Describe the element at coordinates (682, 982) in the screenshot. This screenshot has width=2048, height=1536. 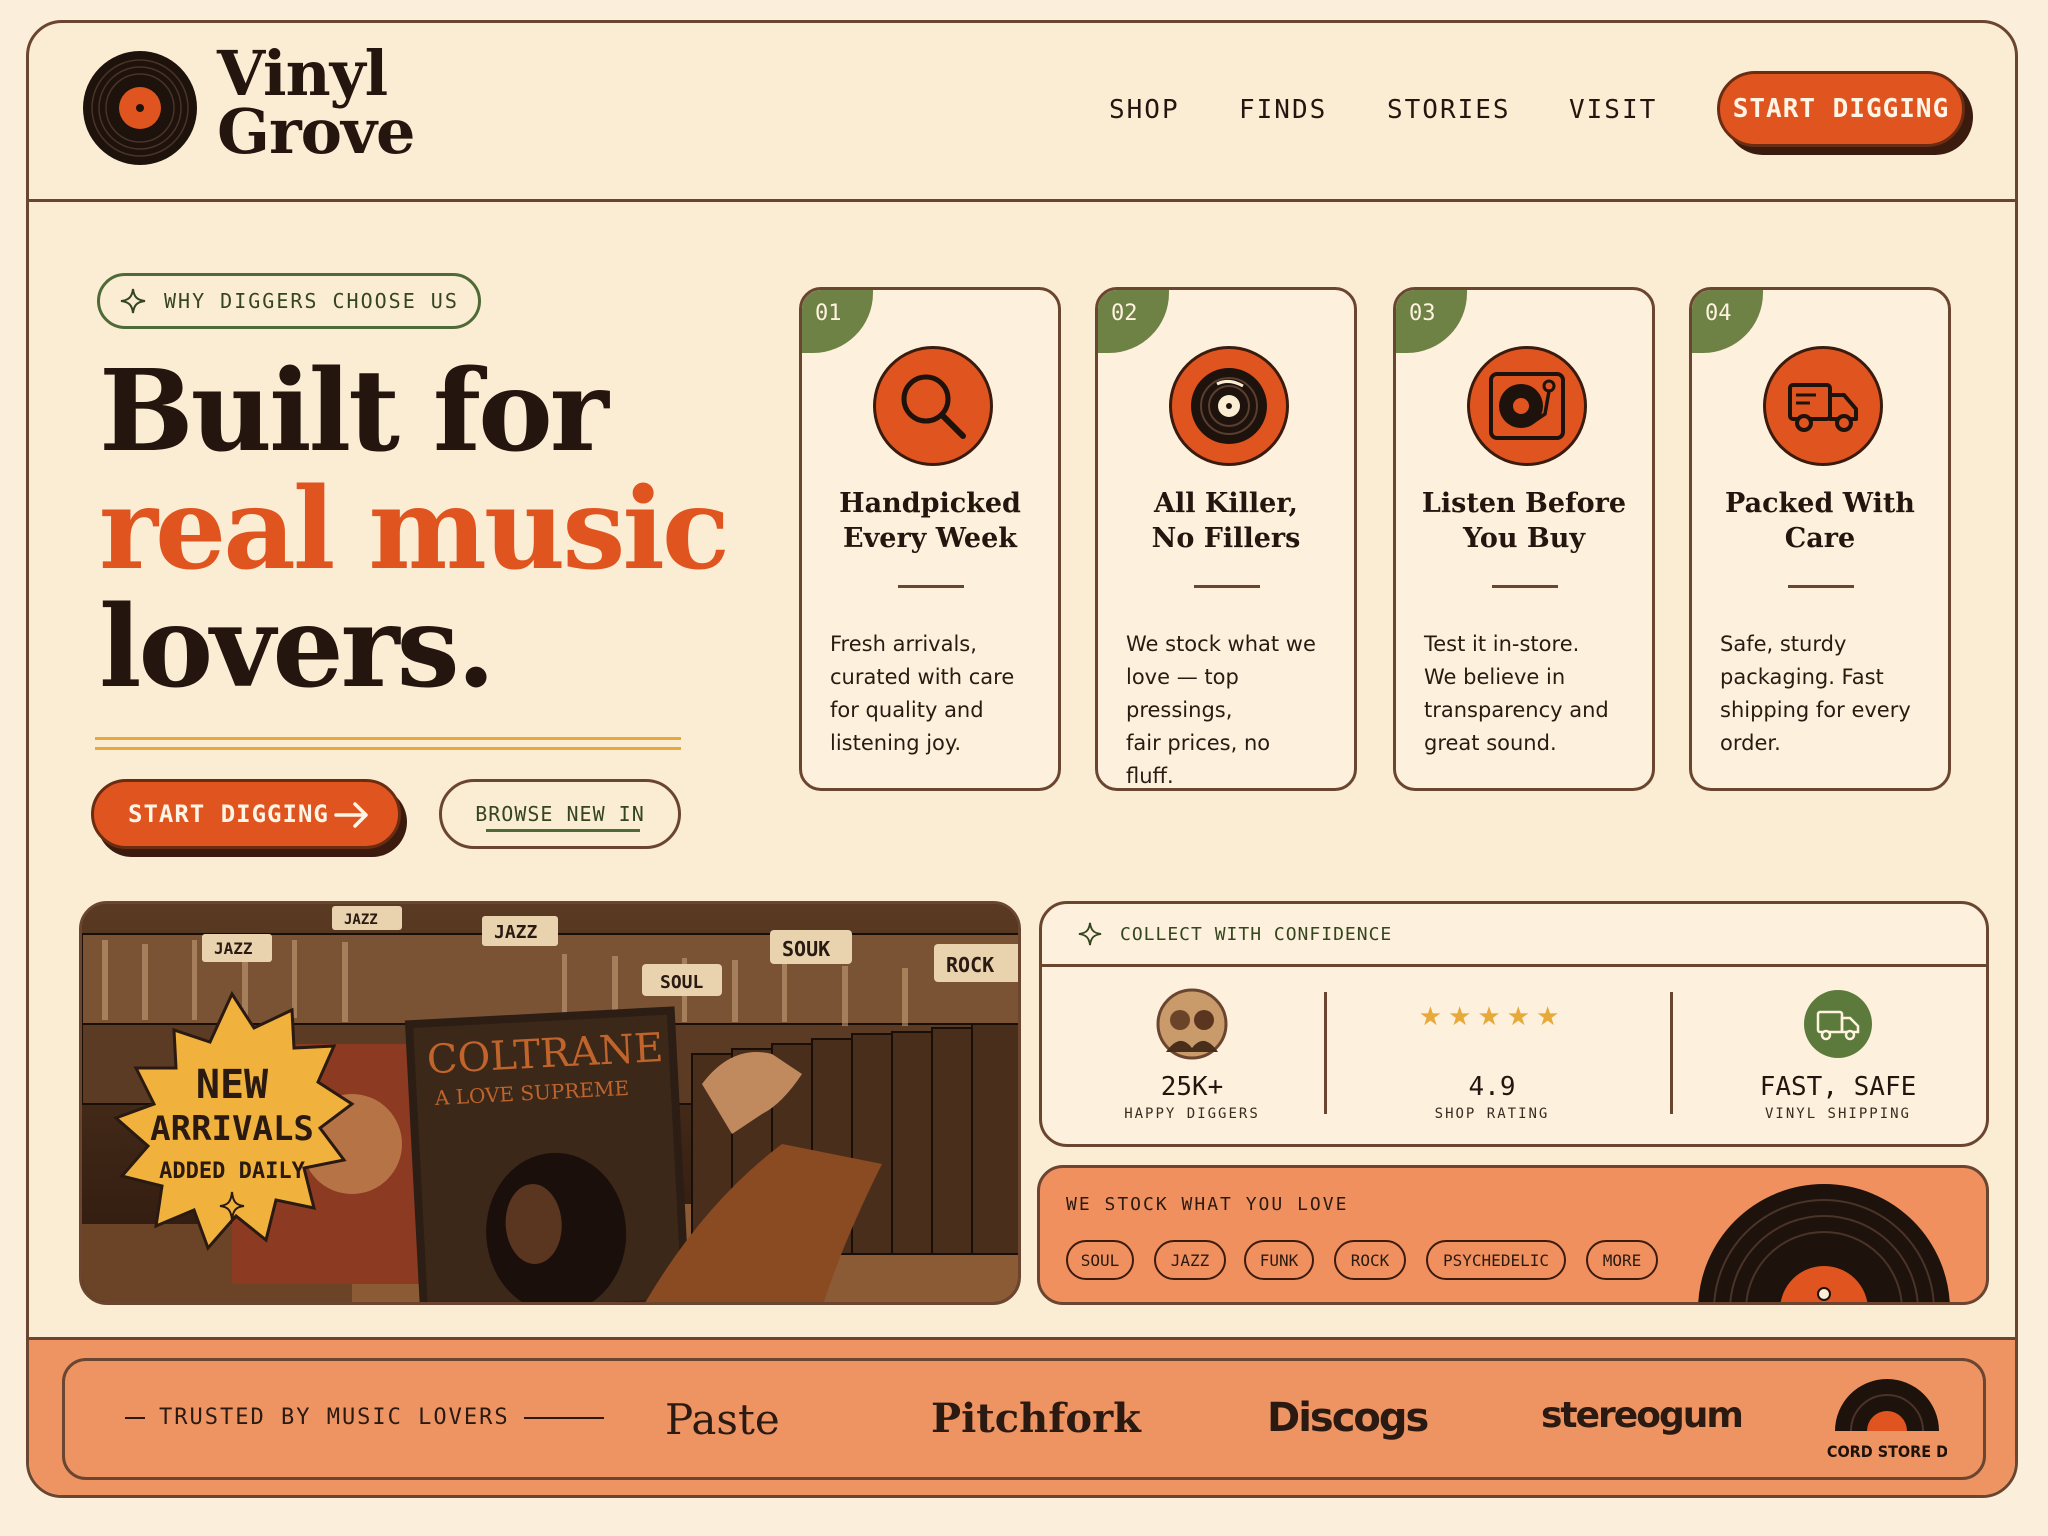
I see `bin-label: SOUL` at that location.